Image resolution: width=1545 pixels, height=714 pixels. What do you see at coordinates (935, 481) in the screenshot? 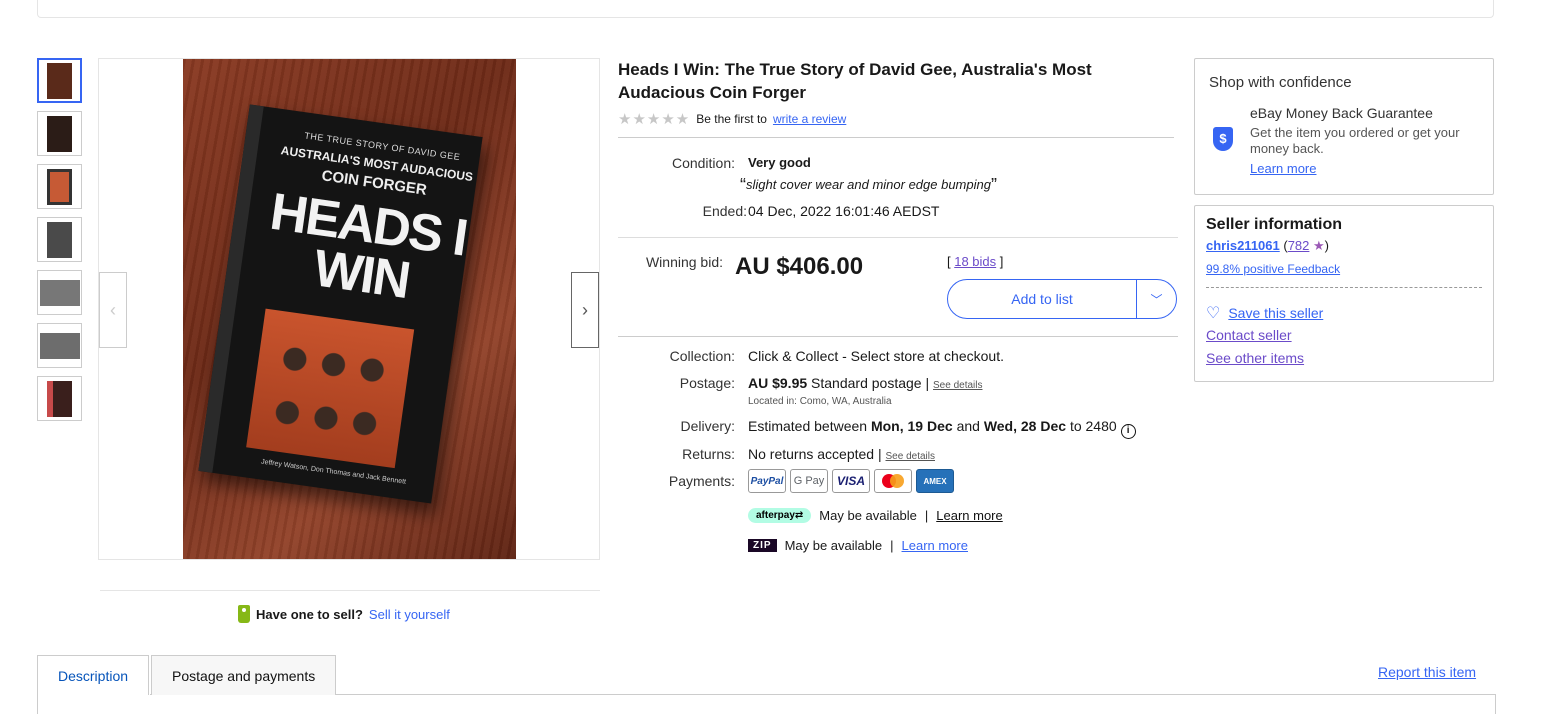
I see `amex-icon: AMEX` at bounding box center [935, 481].